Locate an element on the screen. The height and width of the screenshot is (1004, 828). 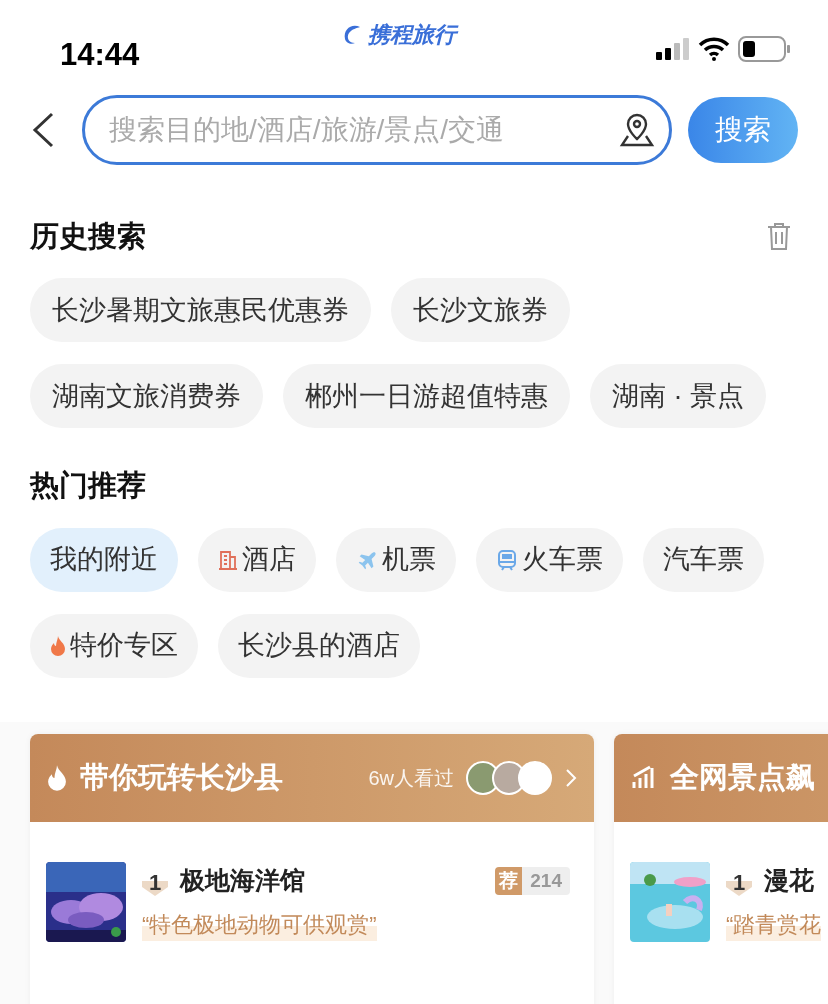
hot-chip: 汽车票 is located at coordinates (703, 559).